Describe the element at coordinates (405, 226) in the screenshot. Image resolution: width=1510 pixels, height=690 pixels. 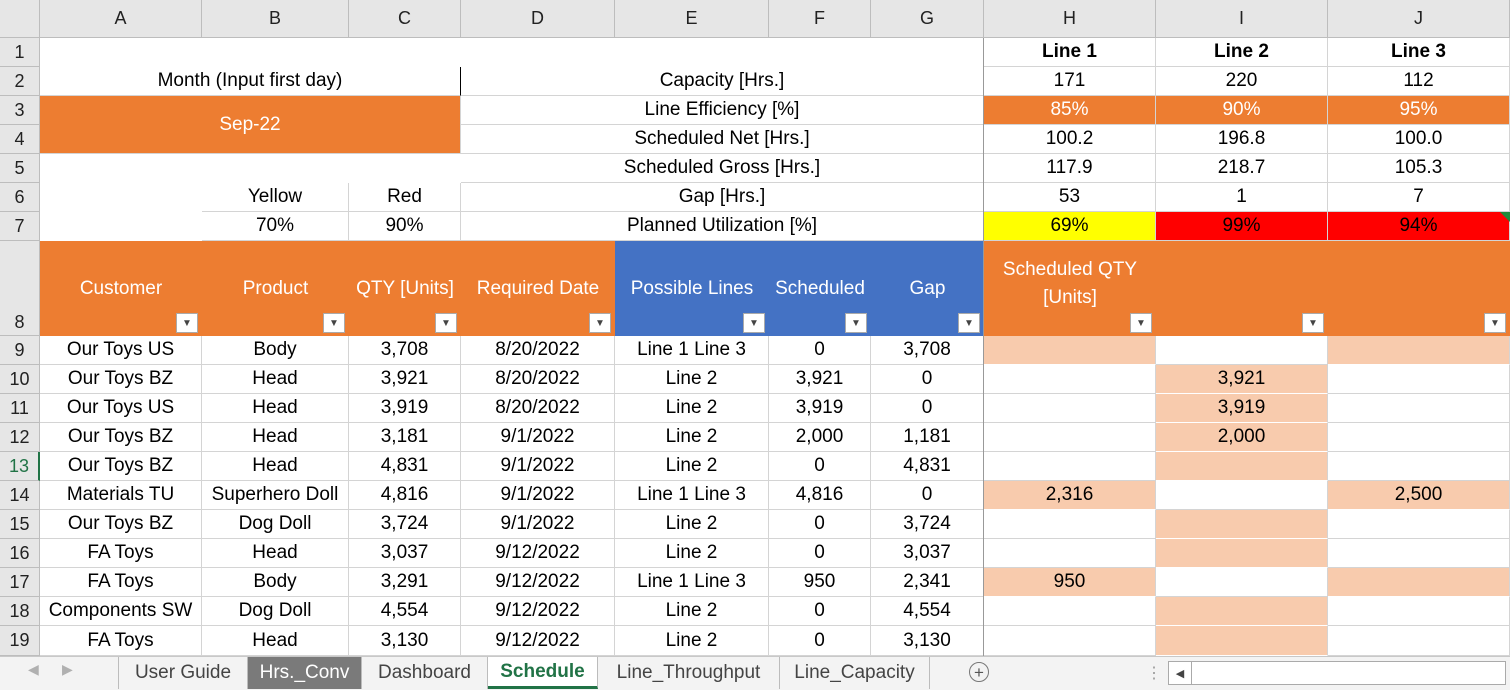
I see `red-threshold-input: 90%` at that location.